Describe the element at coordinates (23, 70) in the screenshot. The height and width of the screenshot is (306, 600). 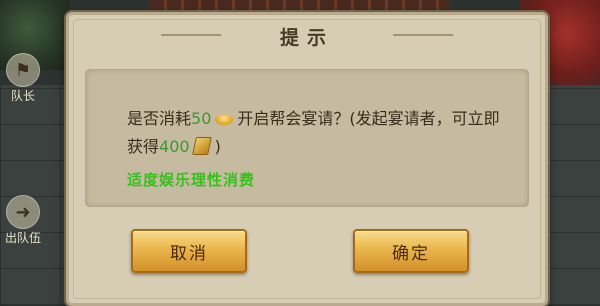
I see `flag-icon: ⚑` at that location.